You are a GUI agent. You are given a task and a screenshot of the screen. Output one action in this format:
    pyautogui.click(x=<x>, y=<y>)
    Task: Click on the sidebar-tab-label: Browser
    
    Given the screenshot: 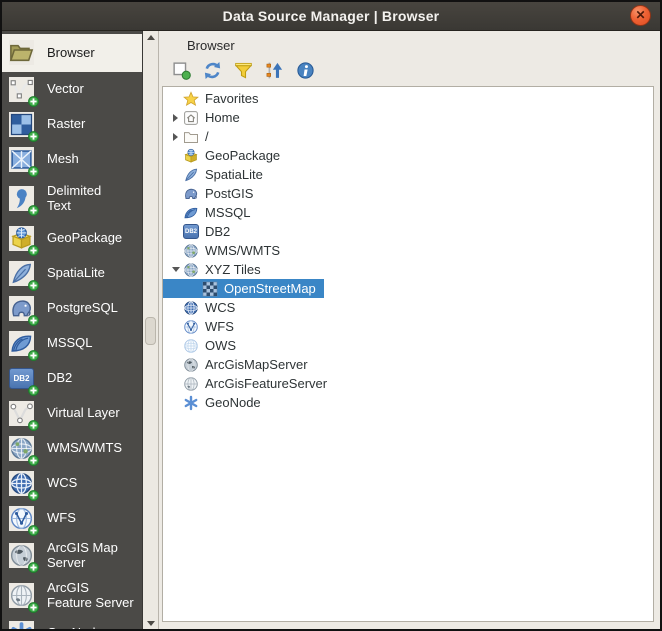 What is the action you would take?
    pyautogui.click(x=71, y=52)
    